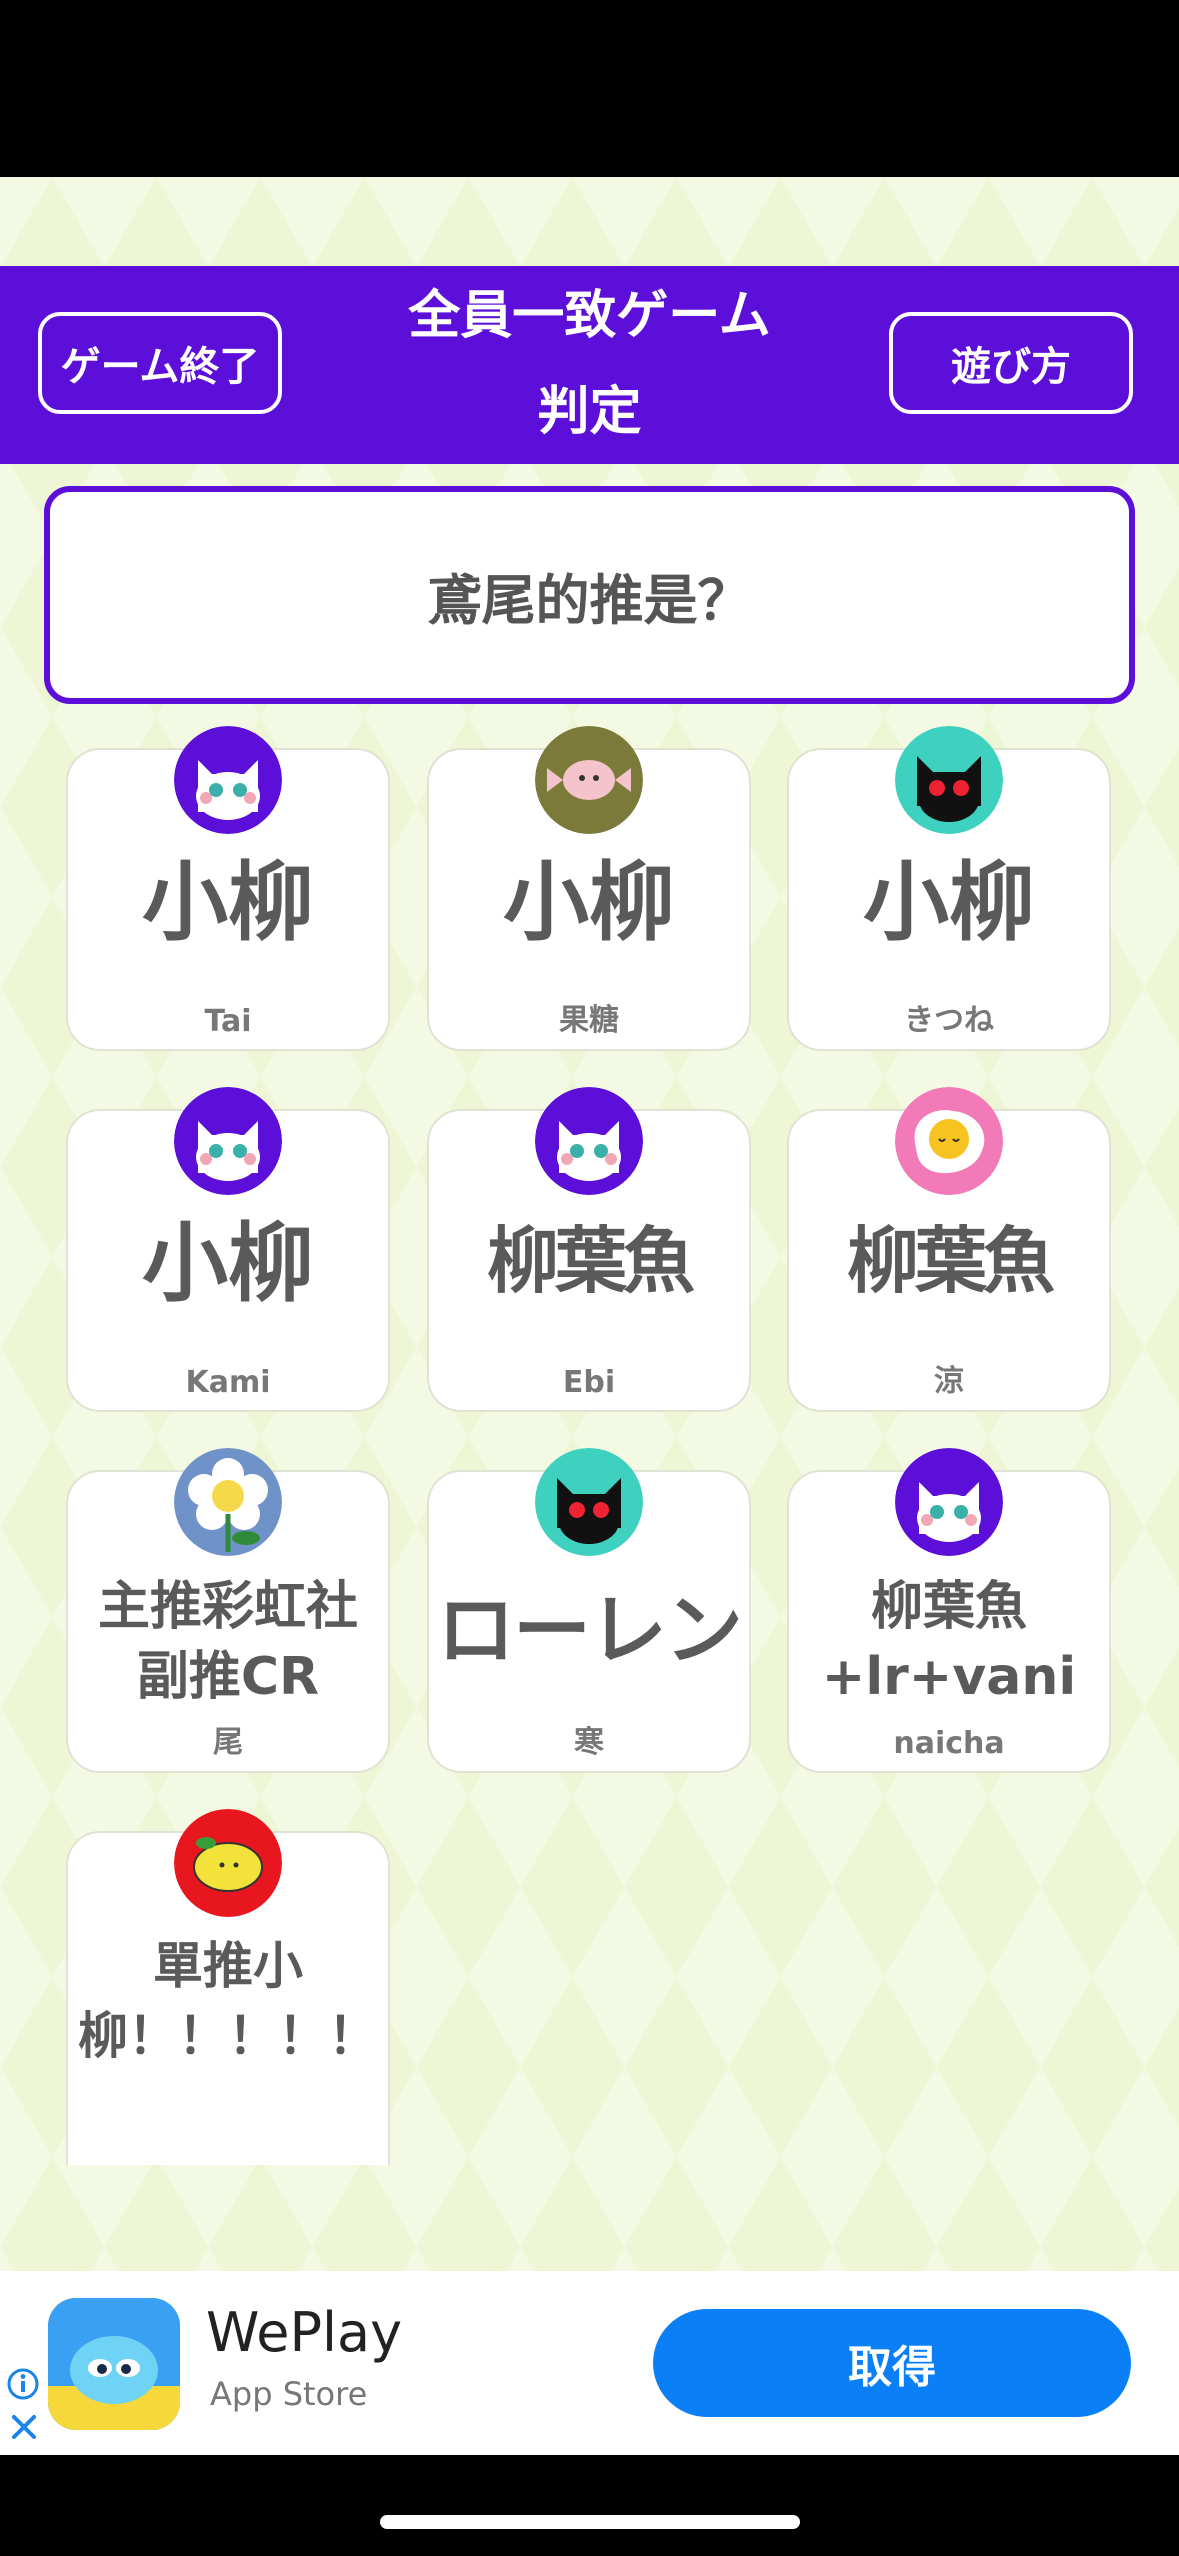 This screenshot has width=1179, height=2556. What do you see at coordinates (24, 2427) in the screenshot?
I see `ad-close-icon` at bounding box center [24, 2427].